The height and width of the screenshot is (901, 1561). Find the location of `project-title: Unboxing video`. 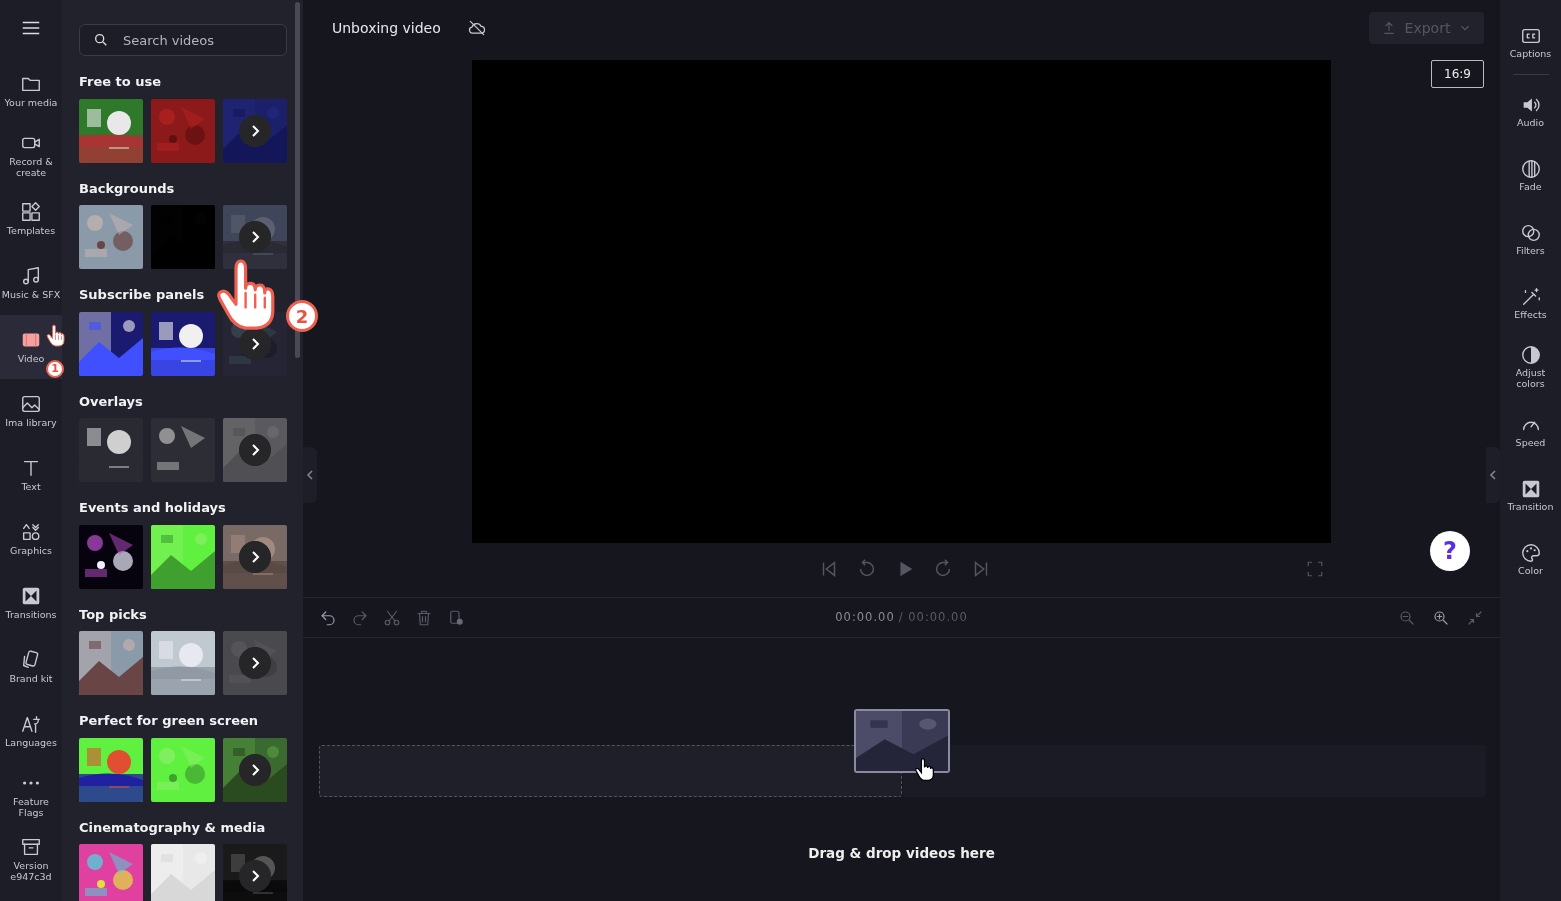

project-title: Unboxing video is located at coordinates (386, 28).